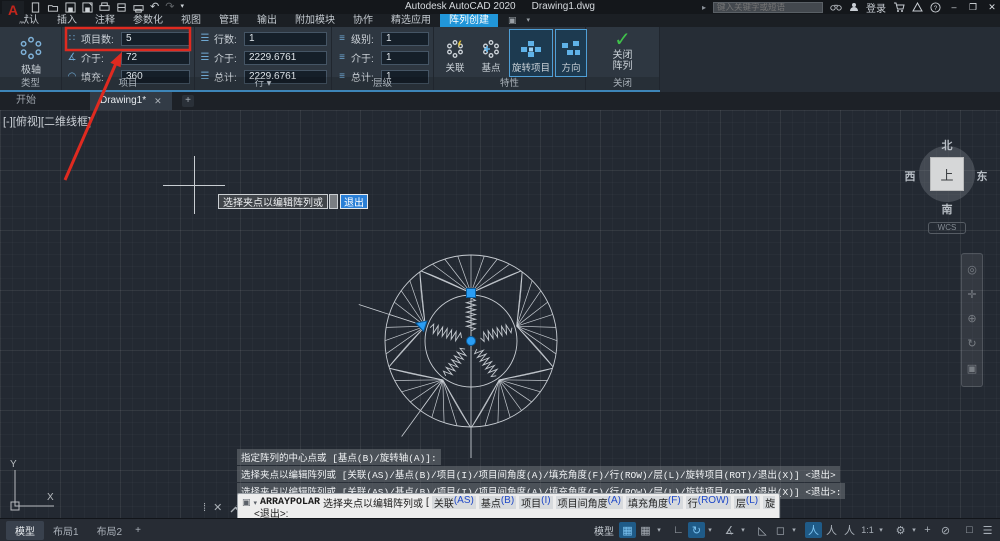 This screenshot has width=1000, height=541. I want to click on rows-count-input: 1, so click(285, 38).